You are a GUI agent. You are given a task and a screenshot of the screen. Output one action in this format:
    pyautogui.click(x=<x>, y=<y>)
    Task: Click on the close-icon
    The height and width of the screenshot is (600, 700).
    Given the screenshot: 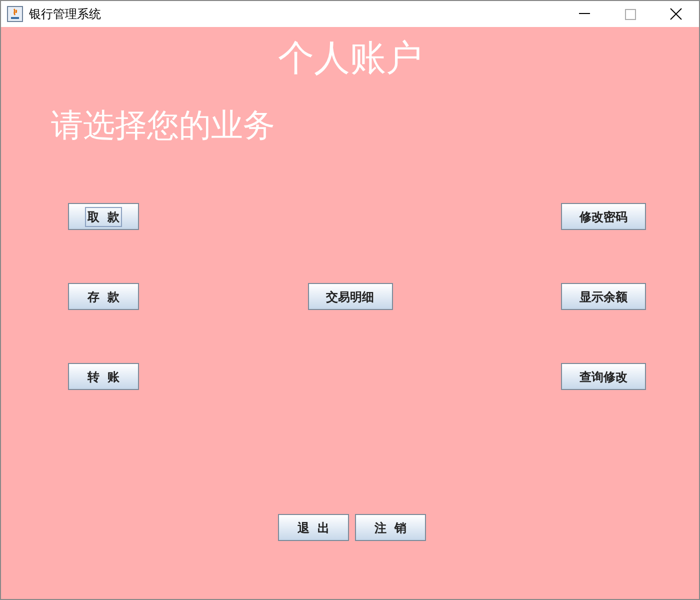 What is the action you would take?
    pyautogui.click(x=676, y=14)
    